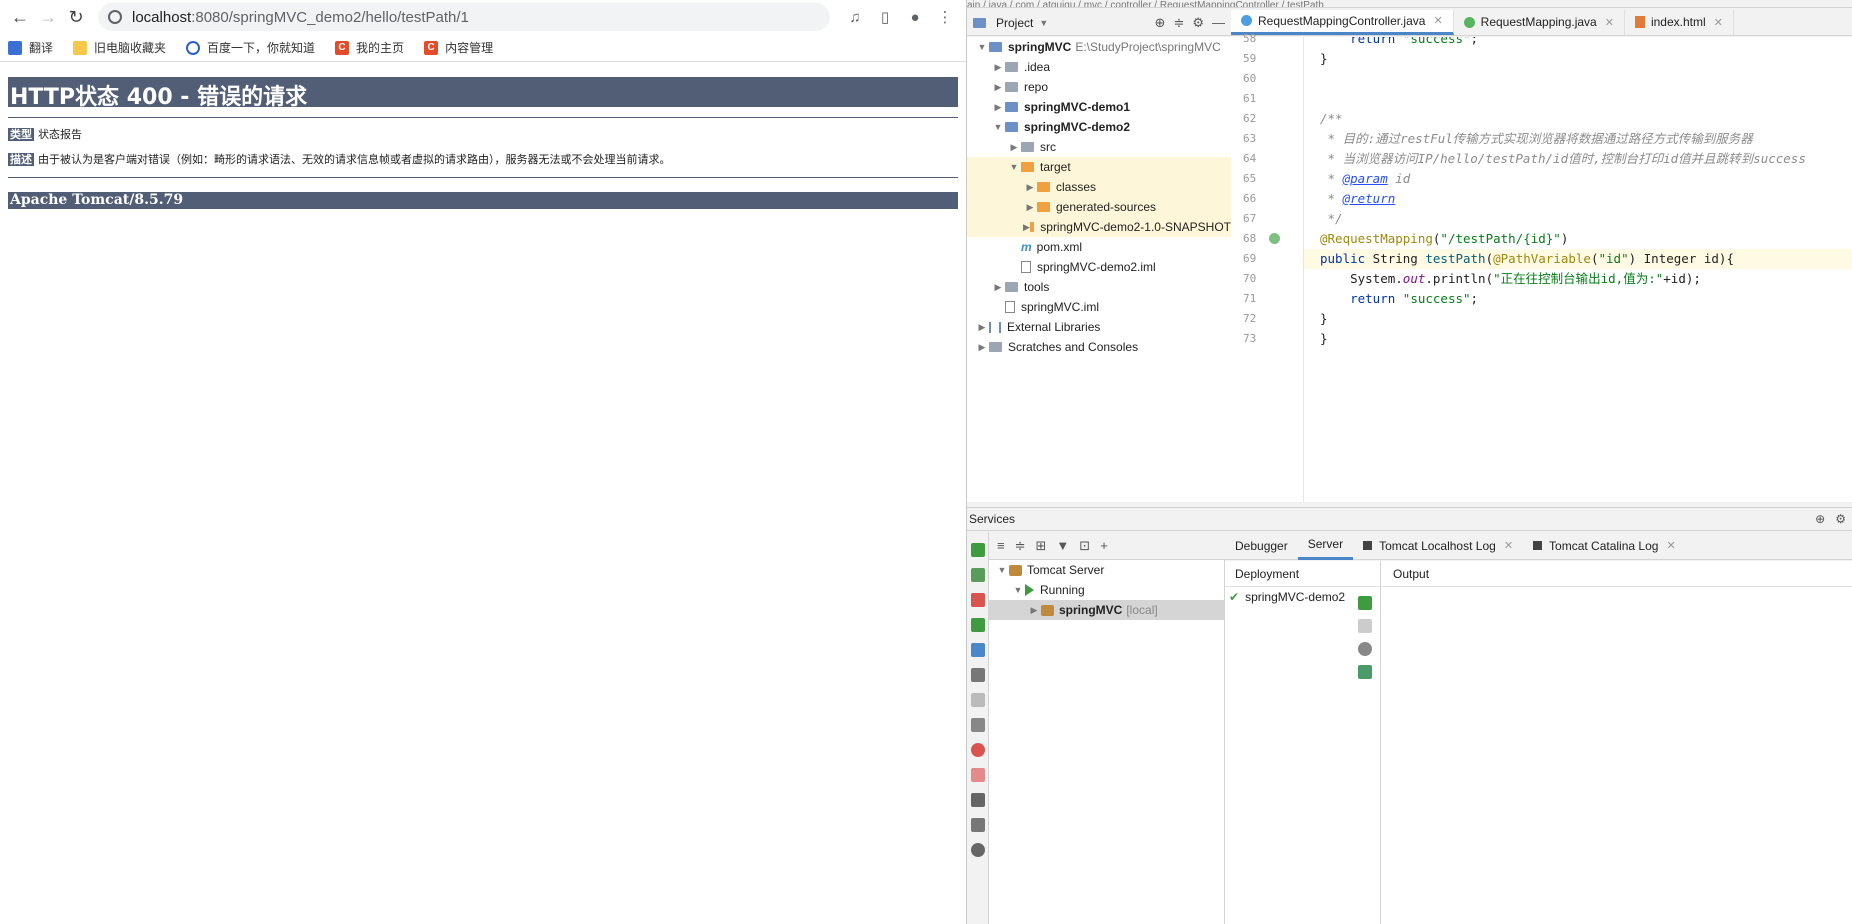  I want to click on breakpoints-icon, so click(978, 750).